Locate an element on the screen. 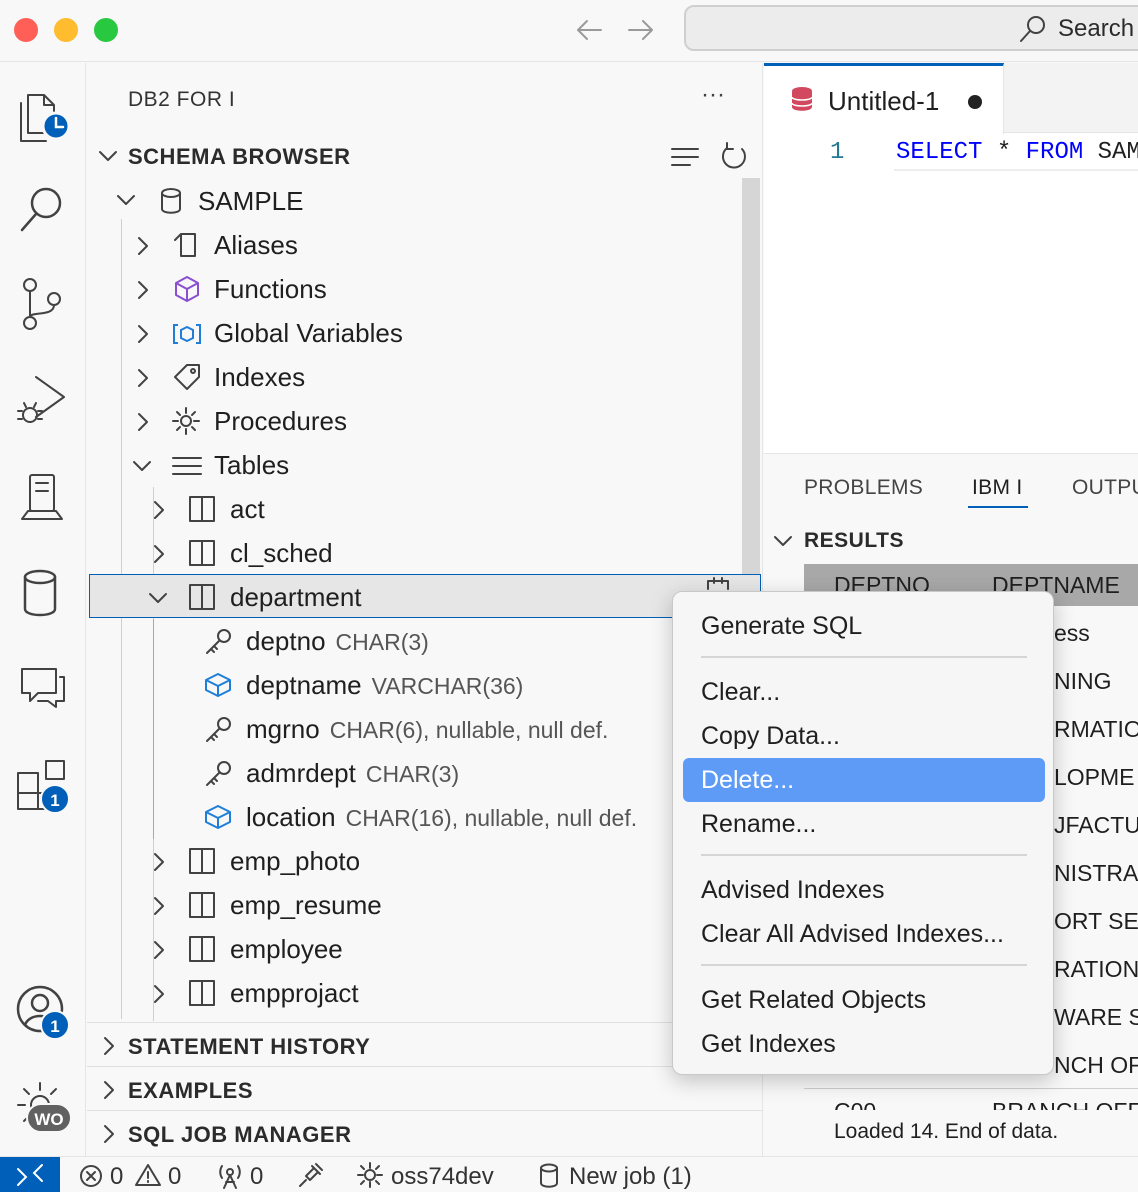  warning-count: 0 is located at coordinates (174, 1177).